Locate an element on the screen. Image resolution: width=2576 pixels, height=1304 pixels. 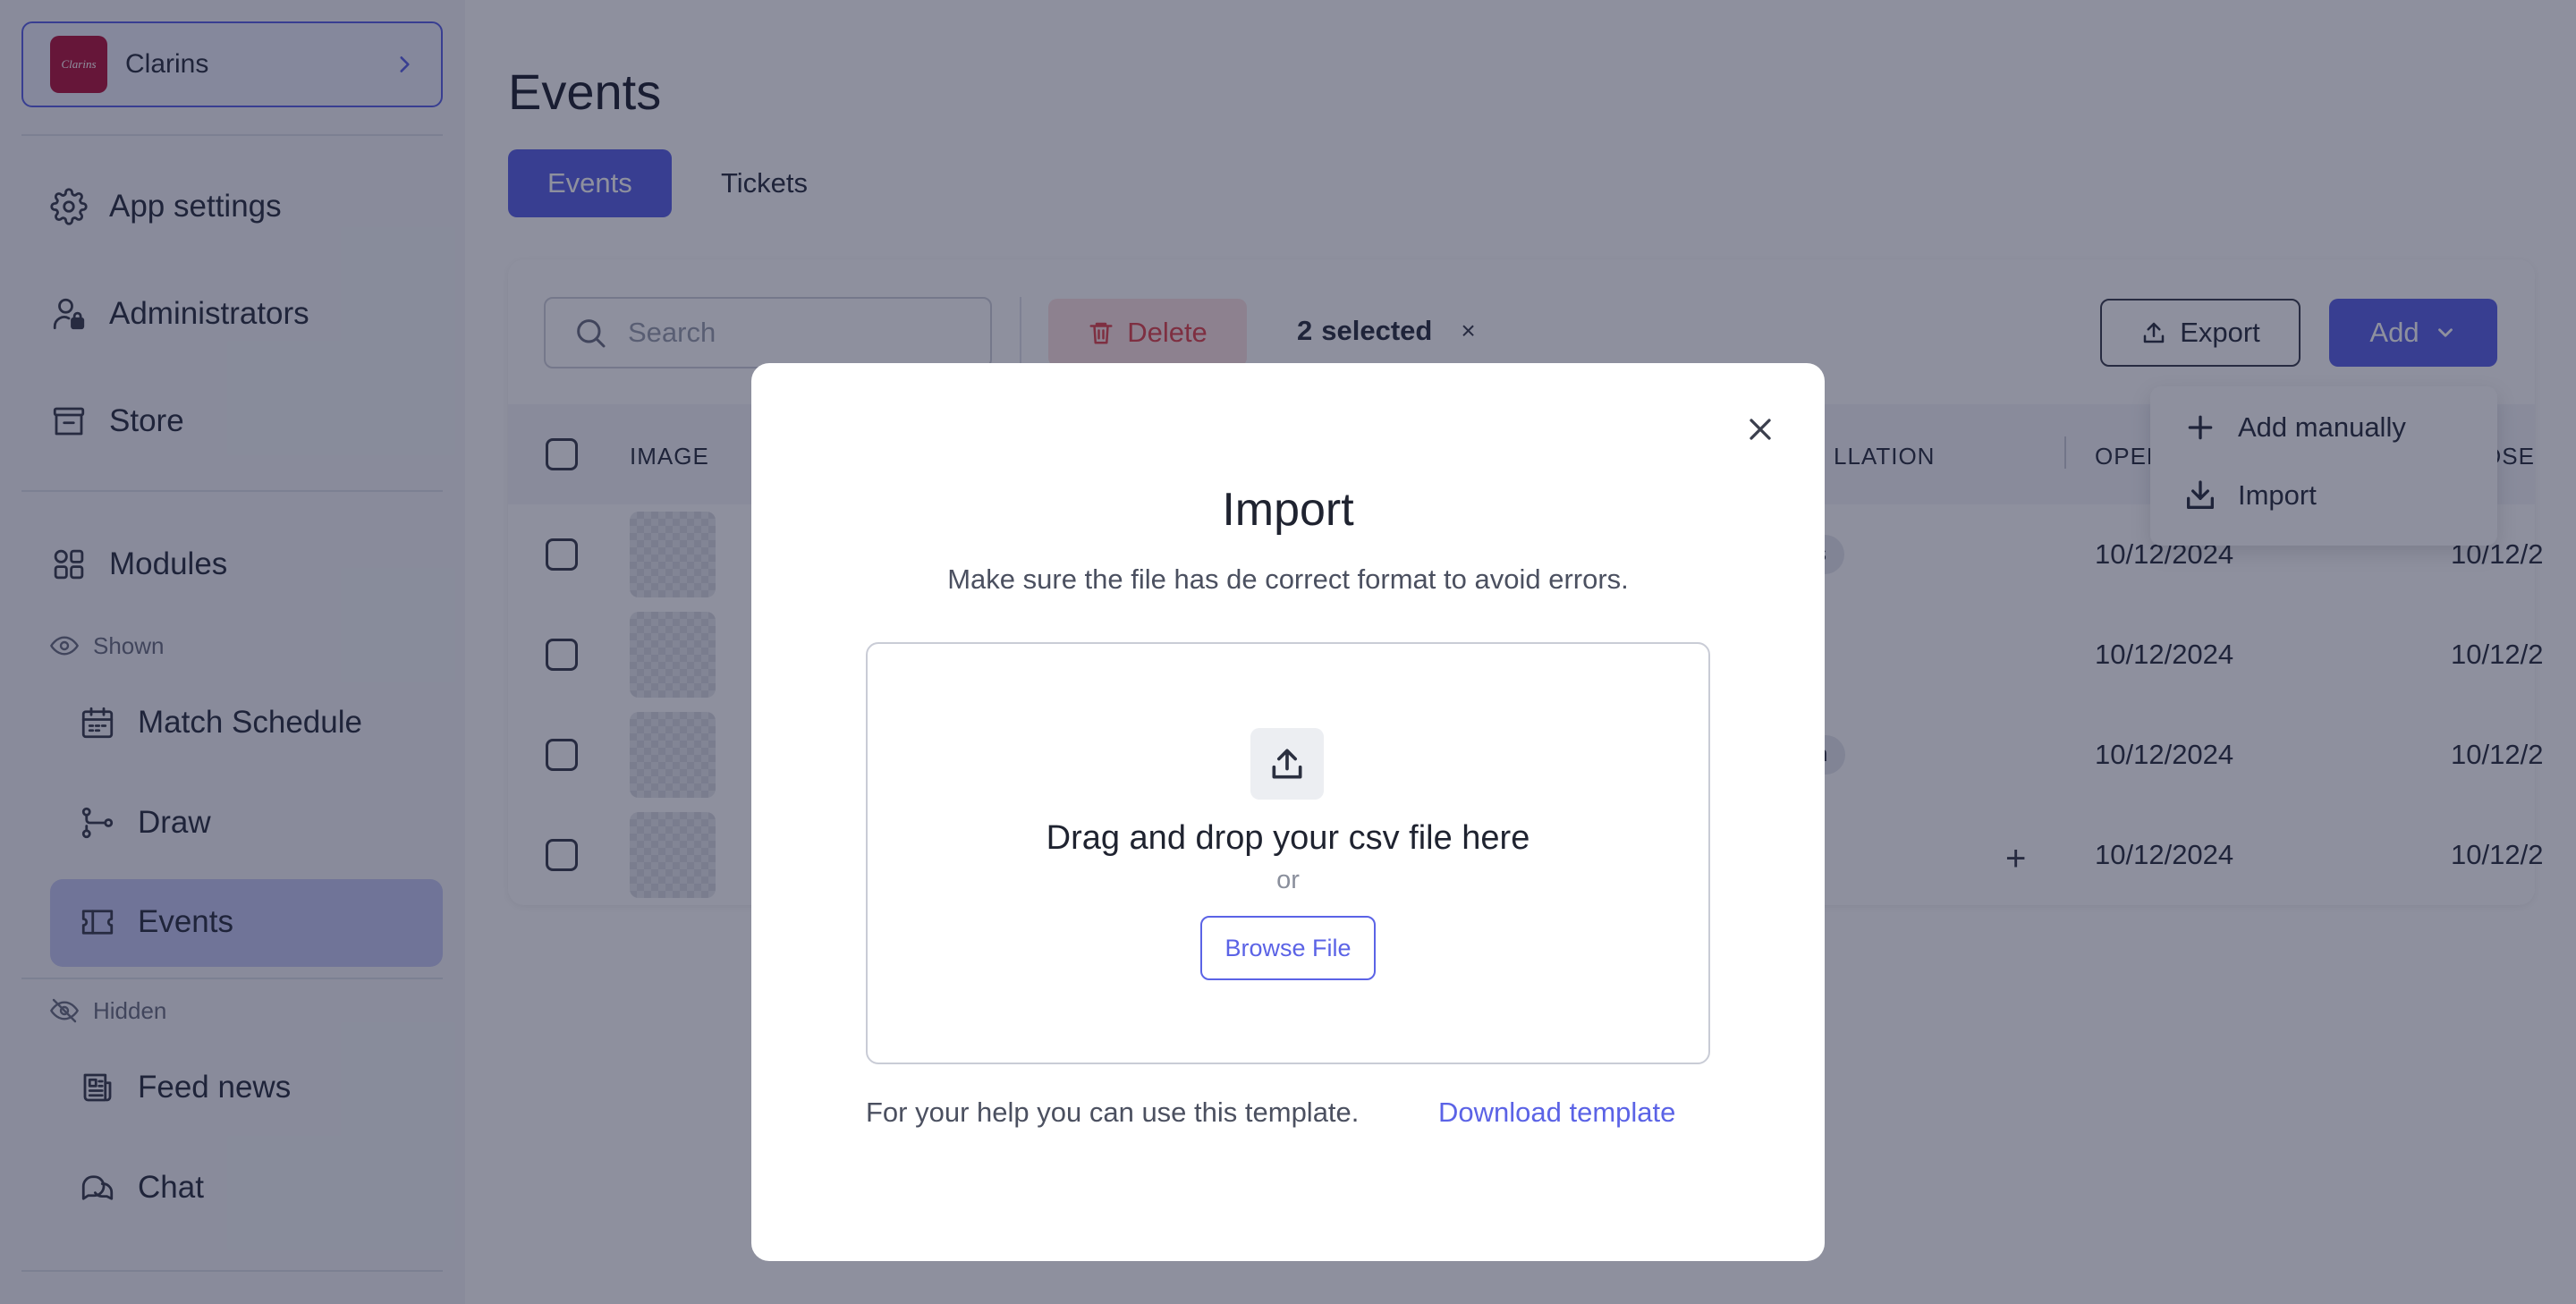
close-icon is located at coordinates (1760, 429).